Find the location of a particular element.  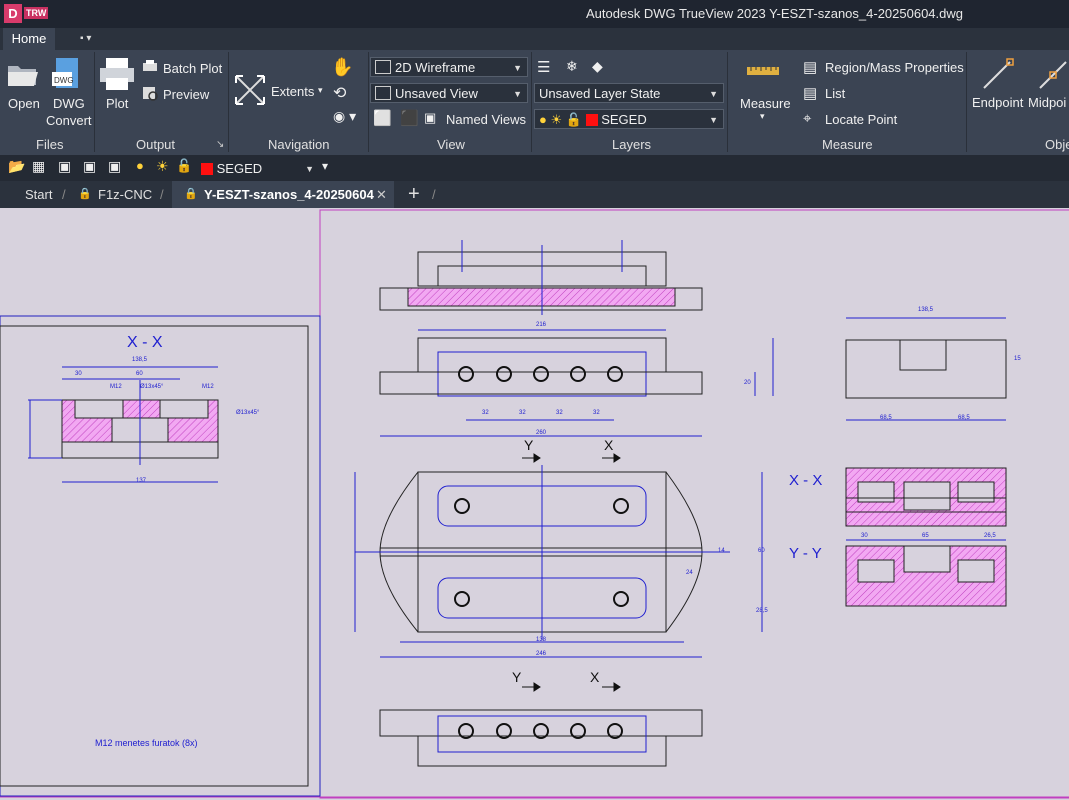

lock-icon: 🔓 is located at coordinates (573, 119).